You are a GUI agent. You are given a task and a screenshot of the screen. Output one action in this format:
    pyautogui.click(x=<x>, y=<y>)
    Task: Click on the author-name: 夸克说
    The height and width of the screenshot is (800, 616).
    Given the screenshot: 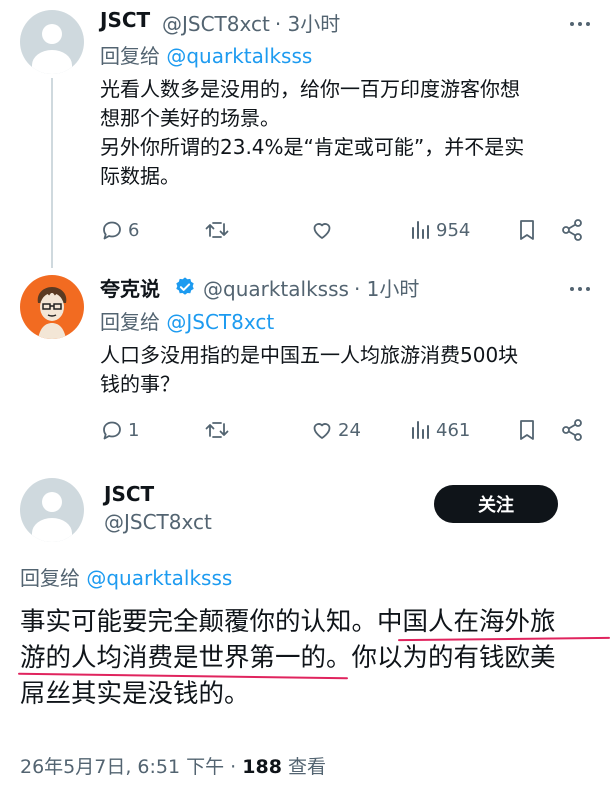 What is the action you would take?
    pyautogui.click(x=130, y=287)
    